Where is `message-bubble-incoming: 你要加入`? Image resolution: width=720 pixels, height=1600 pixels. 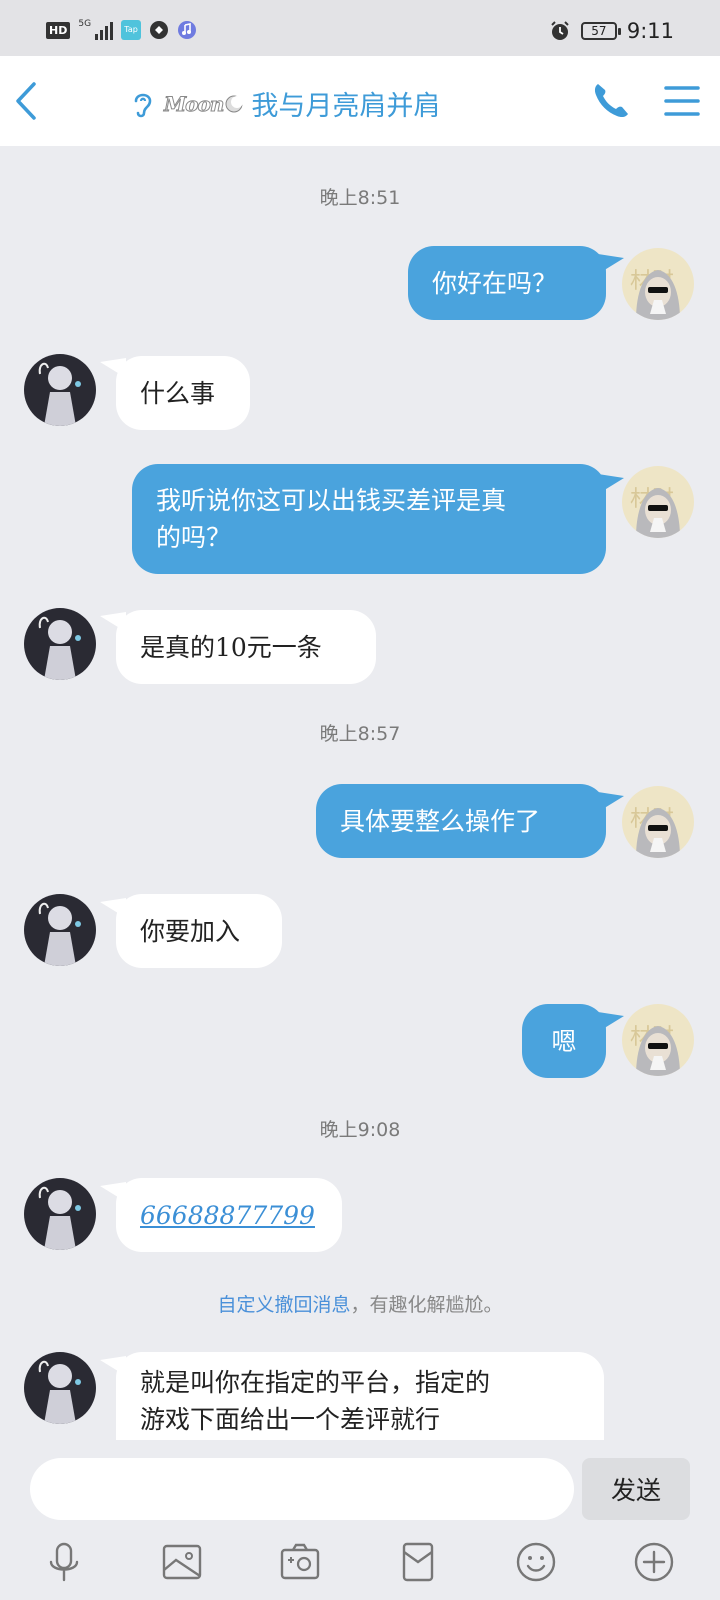 message-bubble-incoming: 你要加入 is located at coordinates (199, 931).